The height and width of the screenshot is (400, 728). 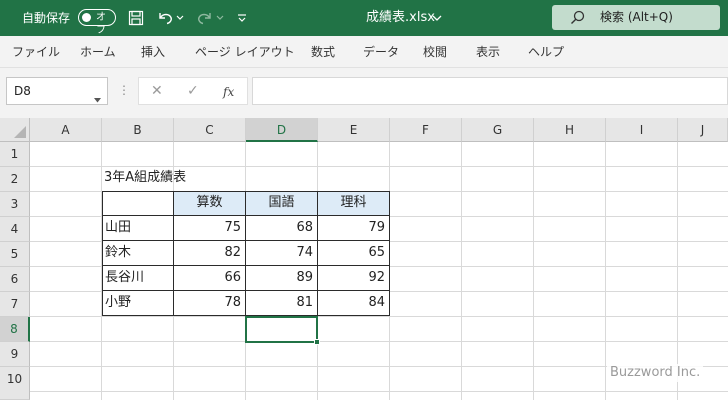 What do you see at coordinates (570, 130) in the screenshot?
I see `column-header-h: H` at bounding box center [570, 130].